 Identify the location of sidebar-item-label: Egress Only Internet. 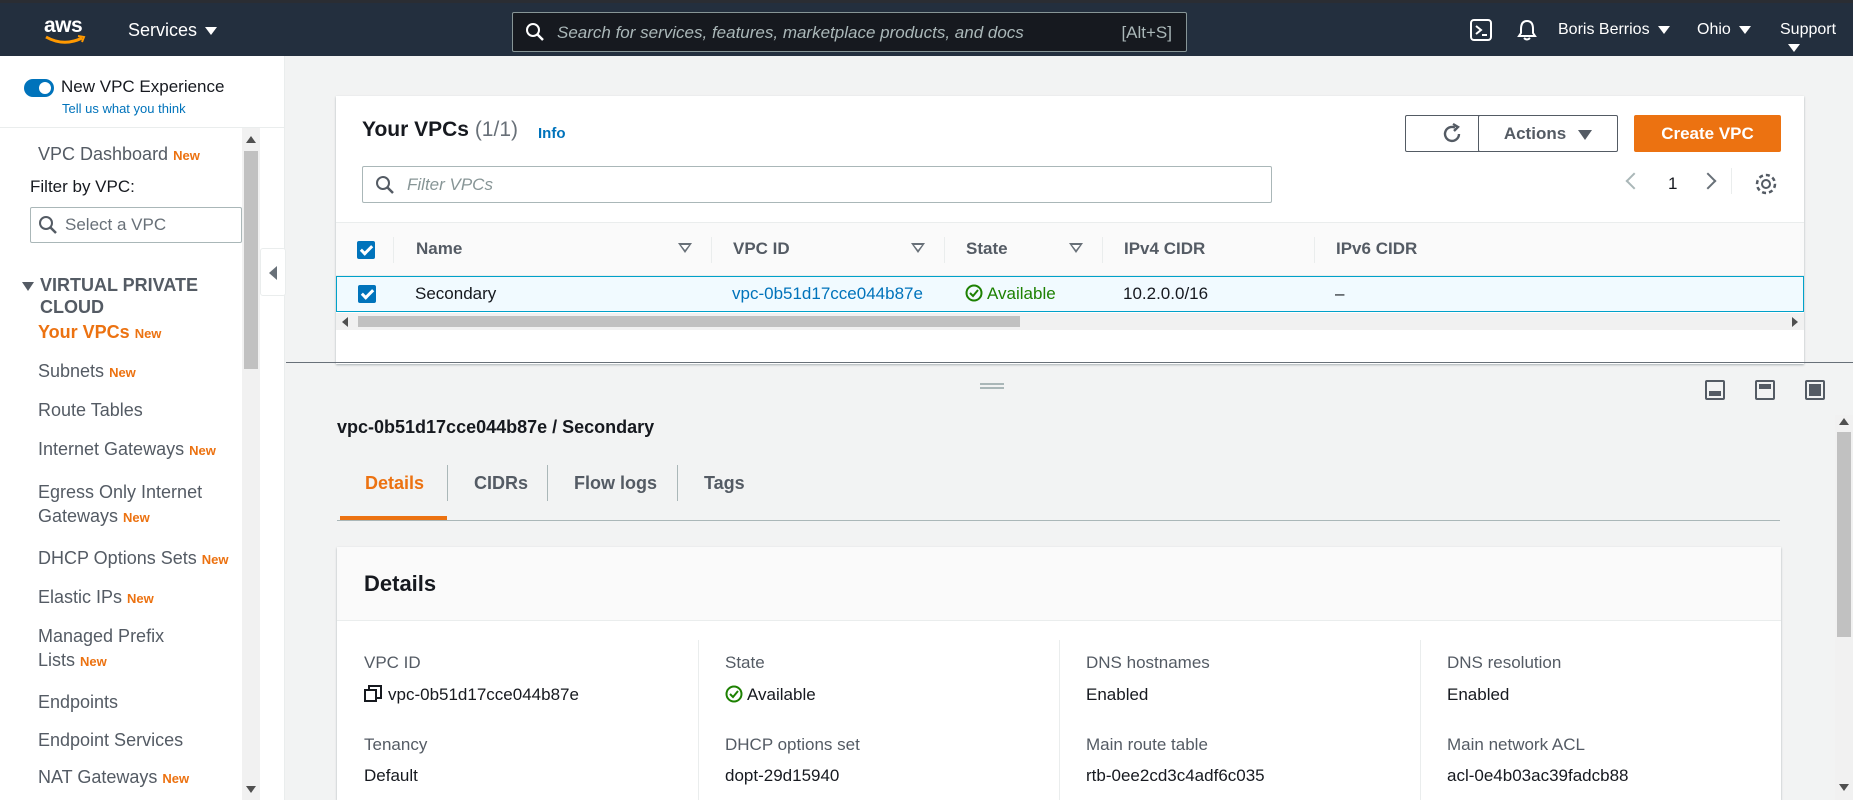
(120, 492).